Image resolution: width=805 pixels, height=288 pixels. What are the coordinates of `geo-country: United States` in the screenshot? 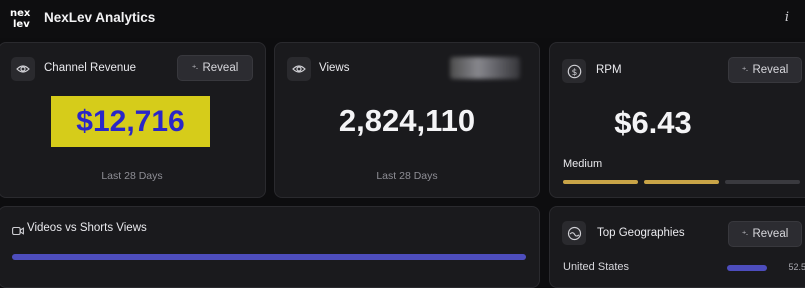 It's located at (596, 267).